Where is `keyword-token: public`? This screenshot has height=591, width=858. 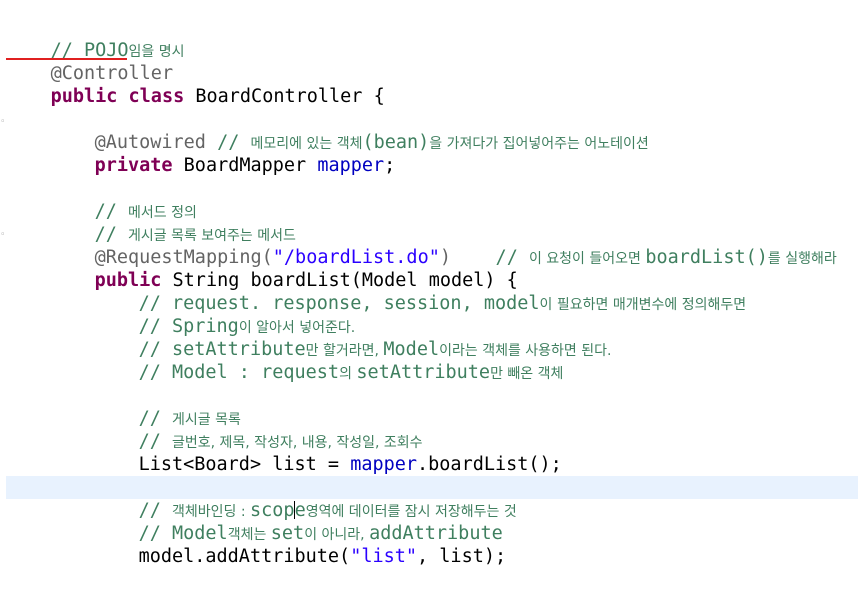 keyword-token: public is located at coordinates (84, 96).